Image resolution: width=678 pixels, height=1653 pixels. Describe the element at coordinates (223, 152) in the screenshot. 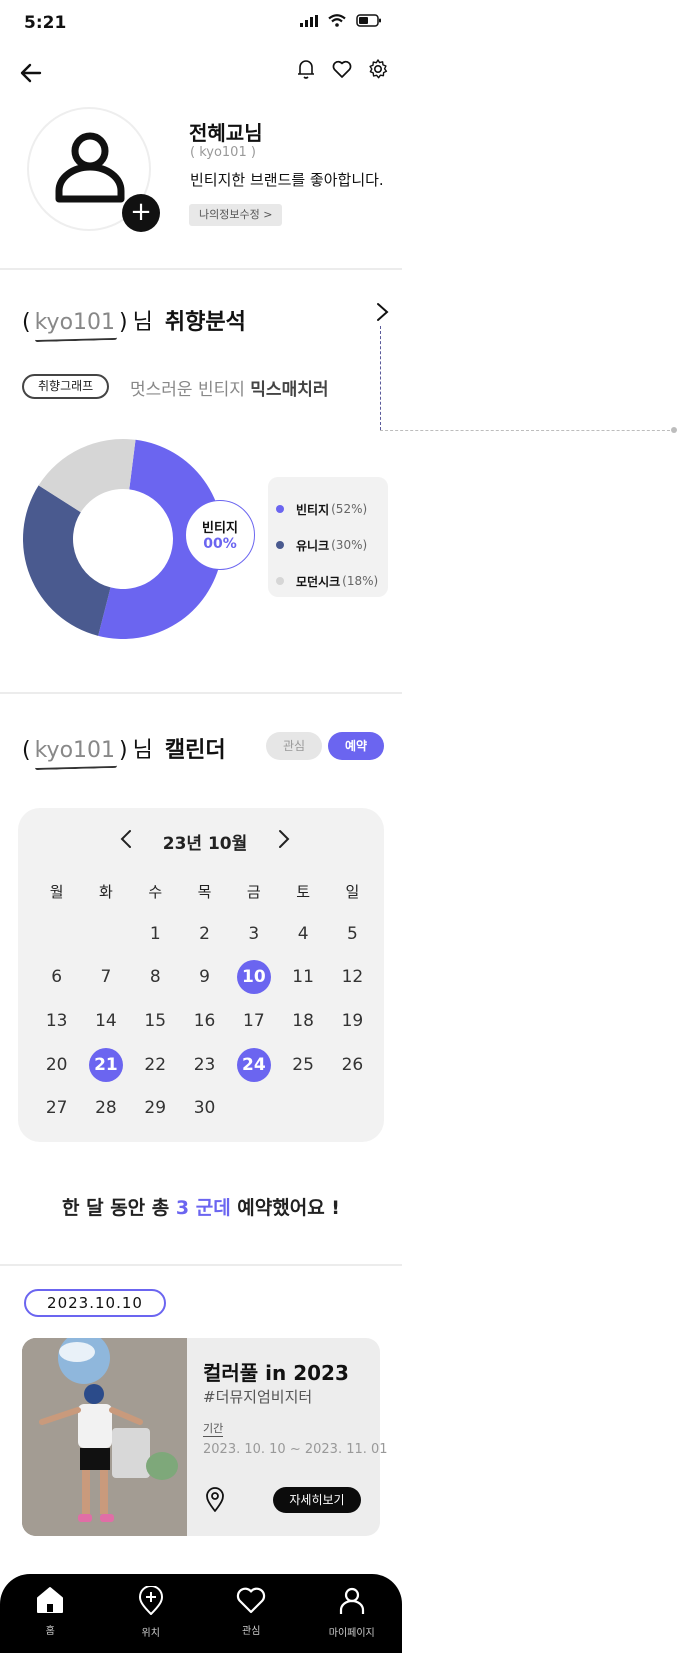

I see `profile-id: ( kyo101 )` at that location.